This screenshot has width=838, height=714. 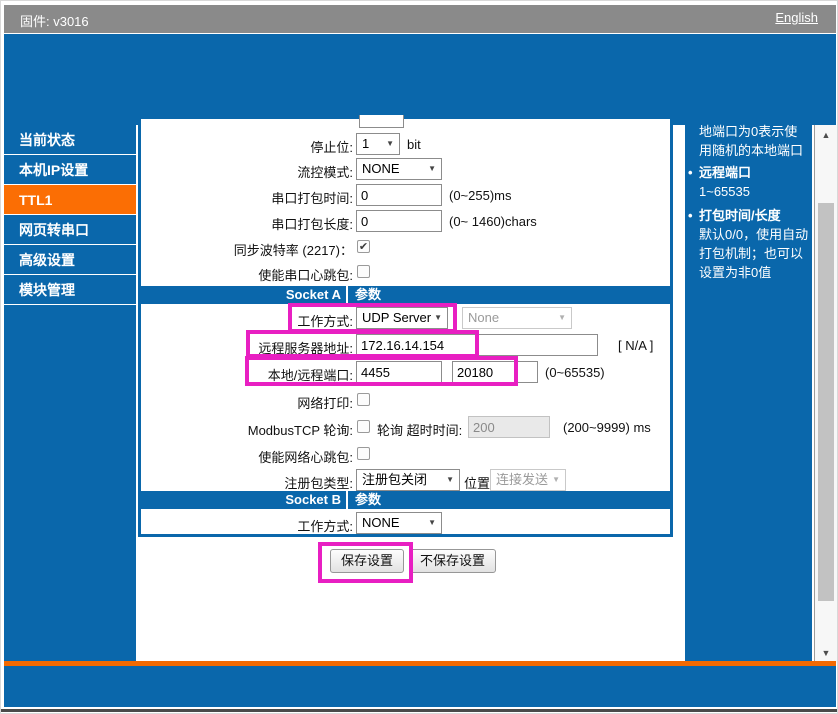 I want to click on remote-addr-label: 远程服务器地址:, so click(x=305, y=348).